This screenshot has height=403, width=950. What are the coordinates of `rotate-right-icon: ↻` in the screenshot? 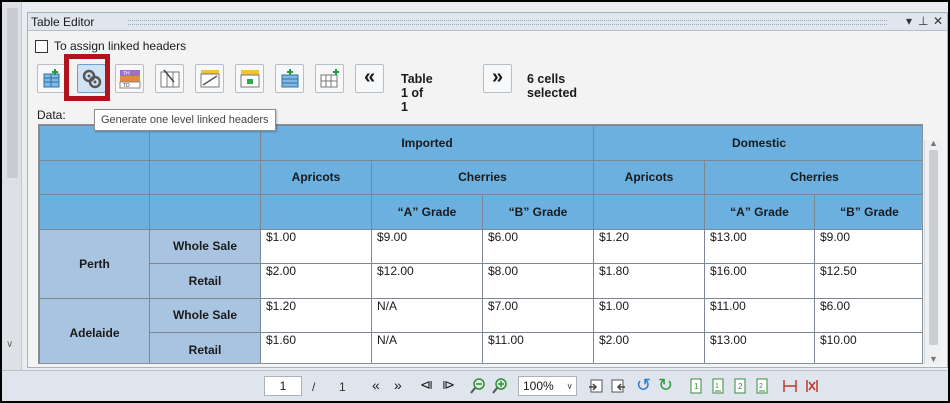 It's located at (665, 385).